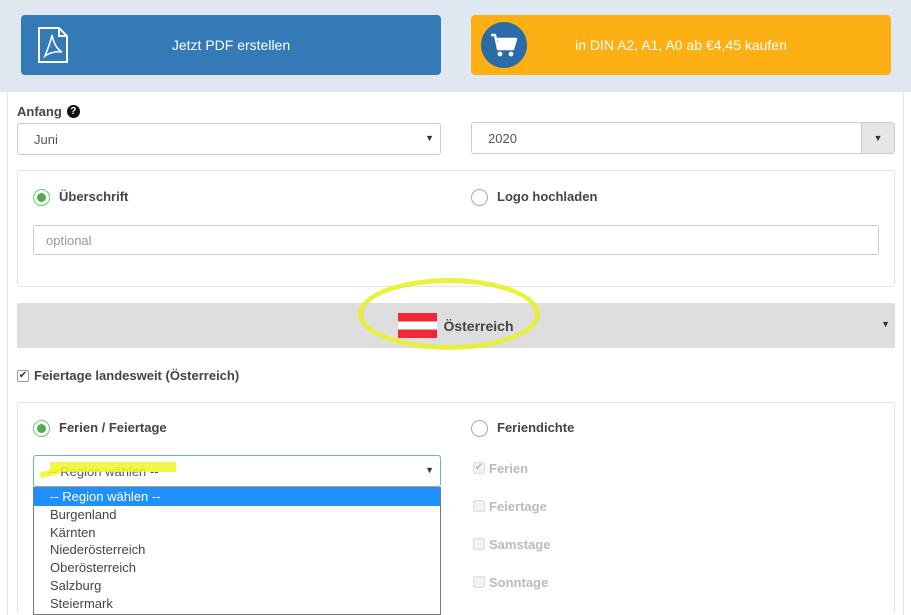 The width and height of the screenshot is (911, 615). What do you see at coordinates (683, 138) in the screenshot?
I see `year-select: 2020 ▼` at bounding box center [683, 138].